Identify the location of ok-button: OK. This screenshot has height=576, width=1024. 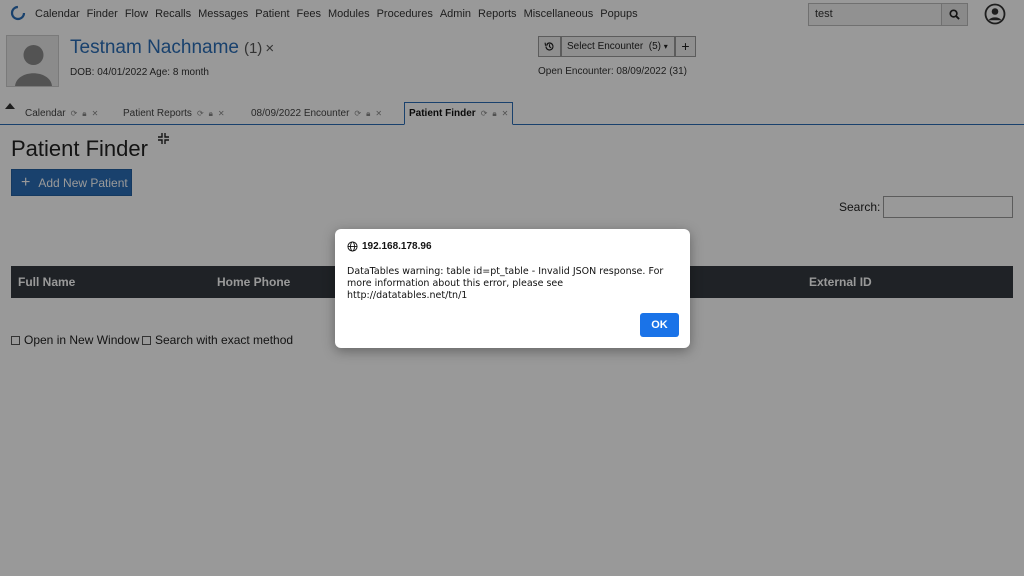
(659, 325).